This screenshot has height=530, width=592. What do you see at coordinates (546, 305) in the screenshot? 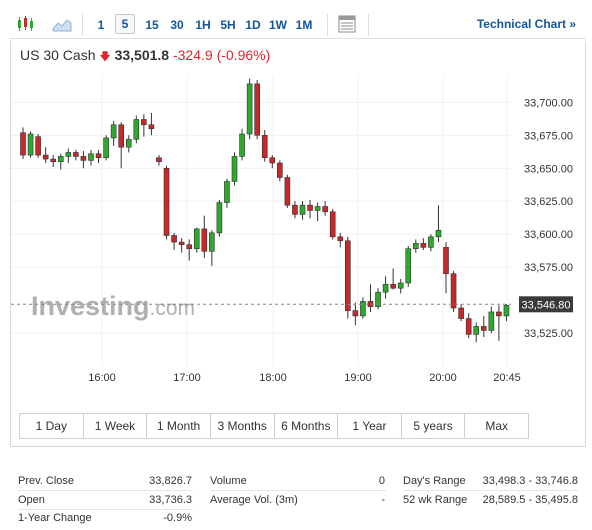
I see `current-price-label: 33,546.80` at bounding box center [546, 305].